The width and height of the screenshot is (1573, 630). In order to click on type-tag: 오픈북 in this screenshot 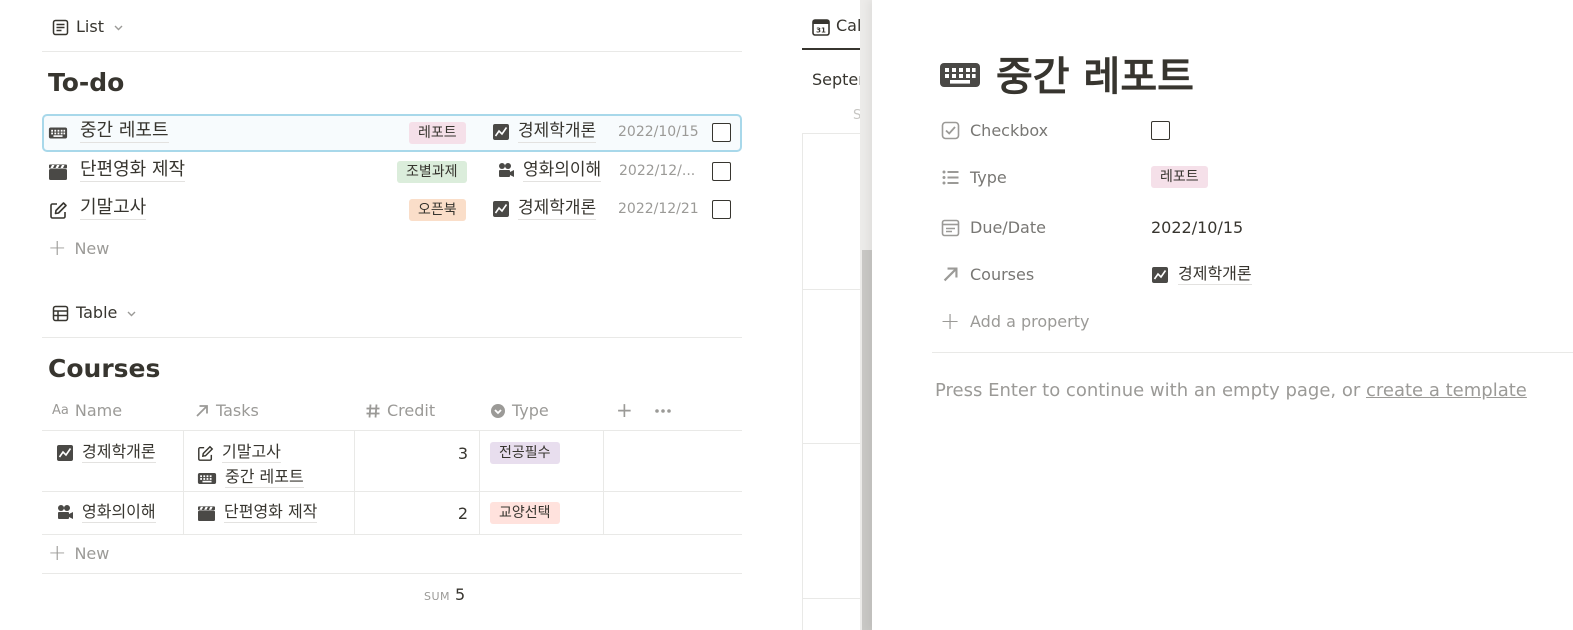, I will do `click(437, 210)`.